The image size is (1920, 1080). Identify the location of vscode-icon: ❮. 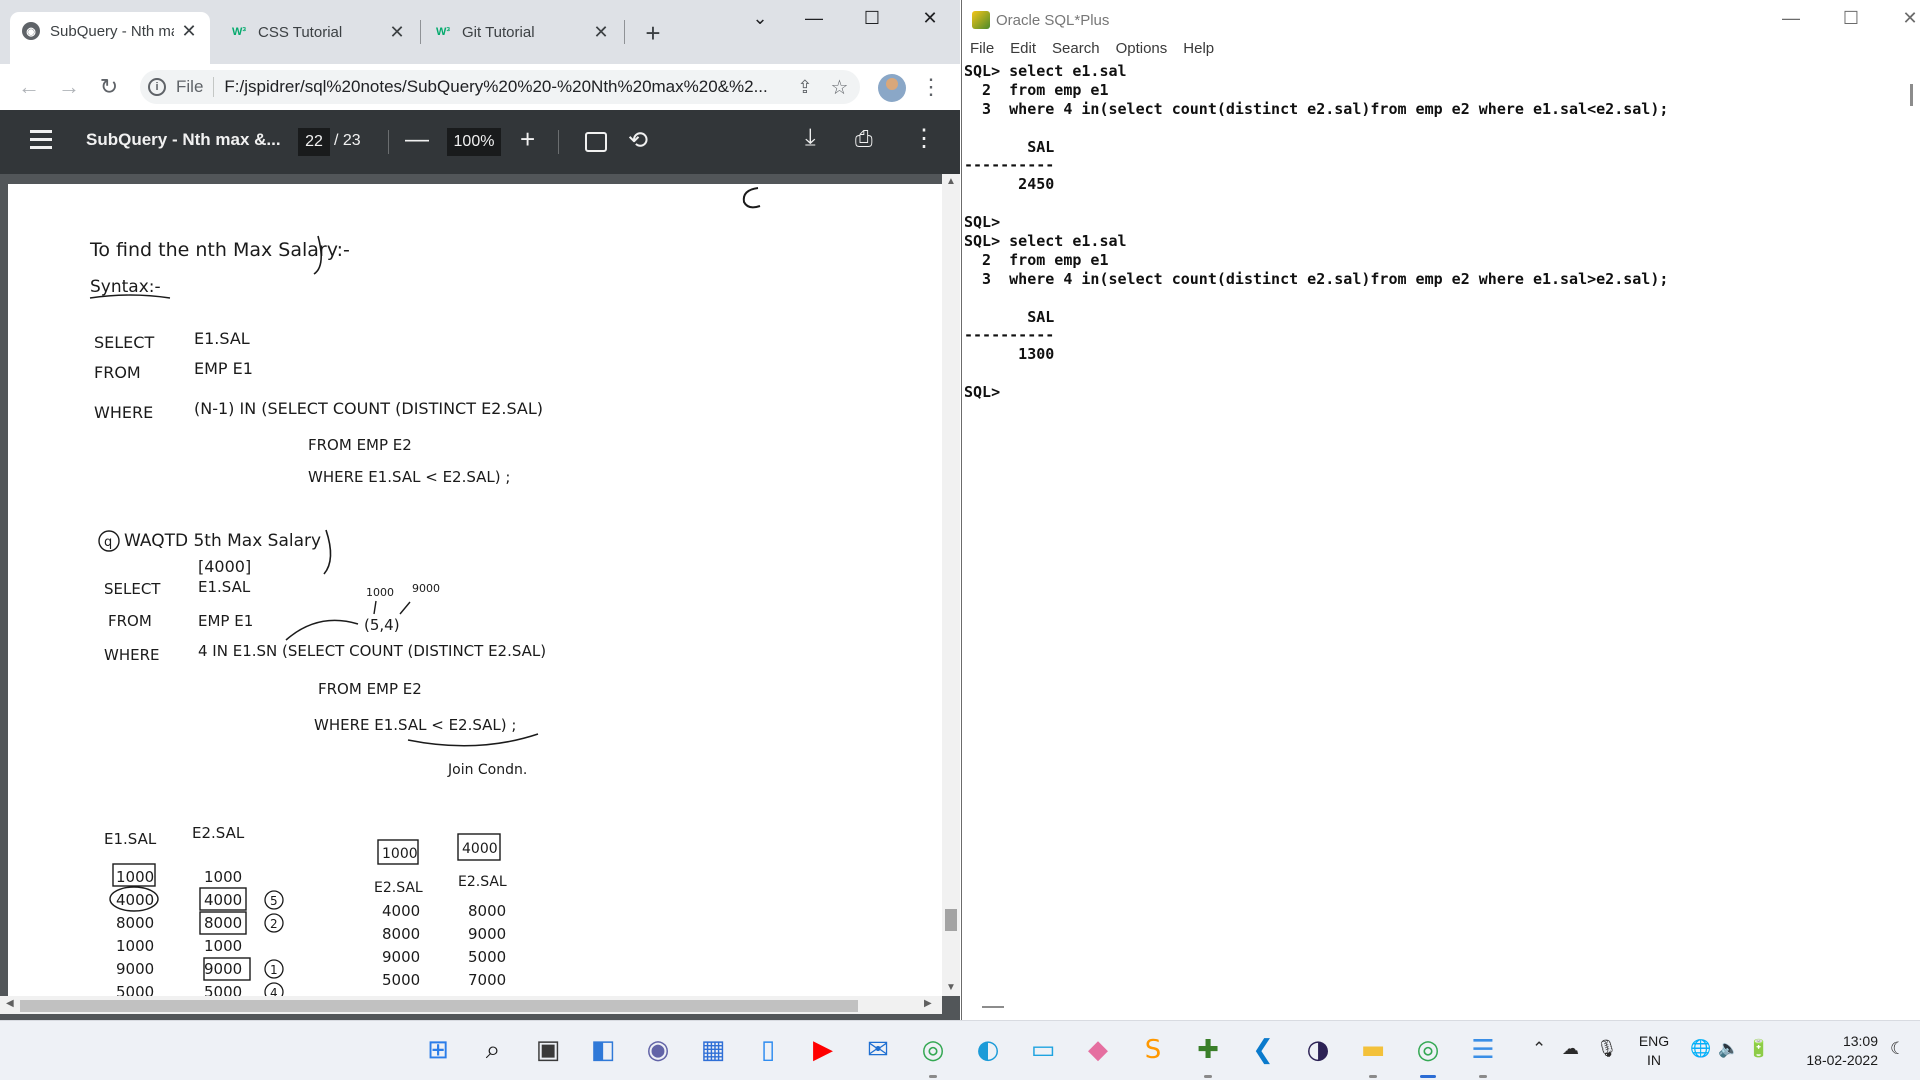
(1263, 1050).